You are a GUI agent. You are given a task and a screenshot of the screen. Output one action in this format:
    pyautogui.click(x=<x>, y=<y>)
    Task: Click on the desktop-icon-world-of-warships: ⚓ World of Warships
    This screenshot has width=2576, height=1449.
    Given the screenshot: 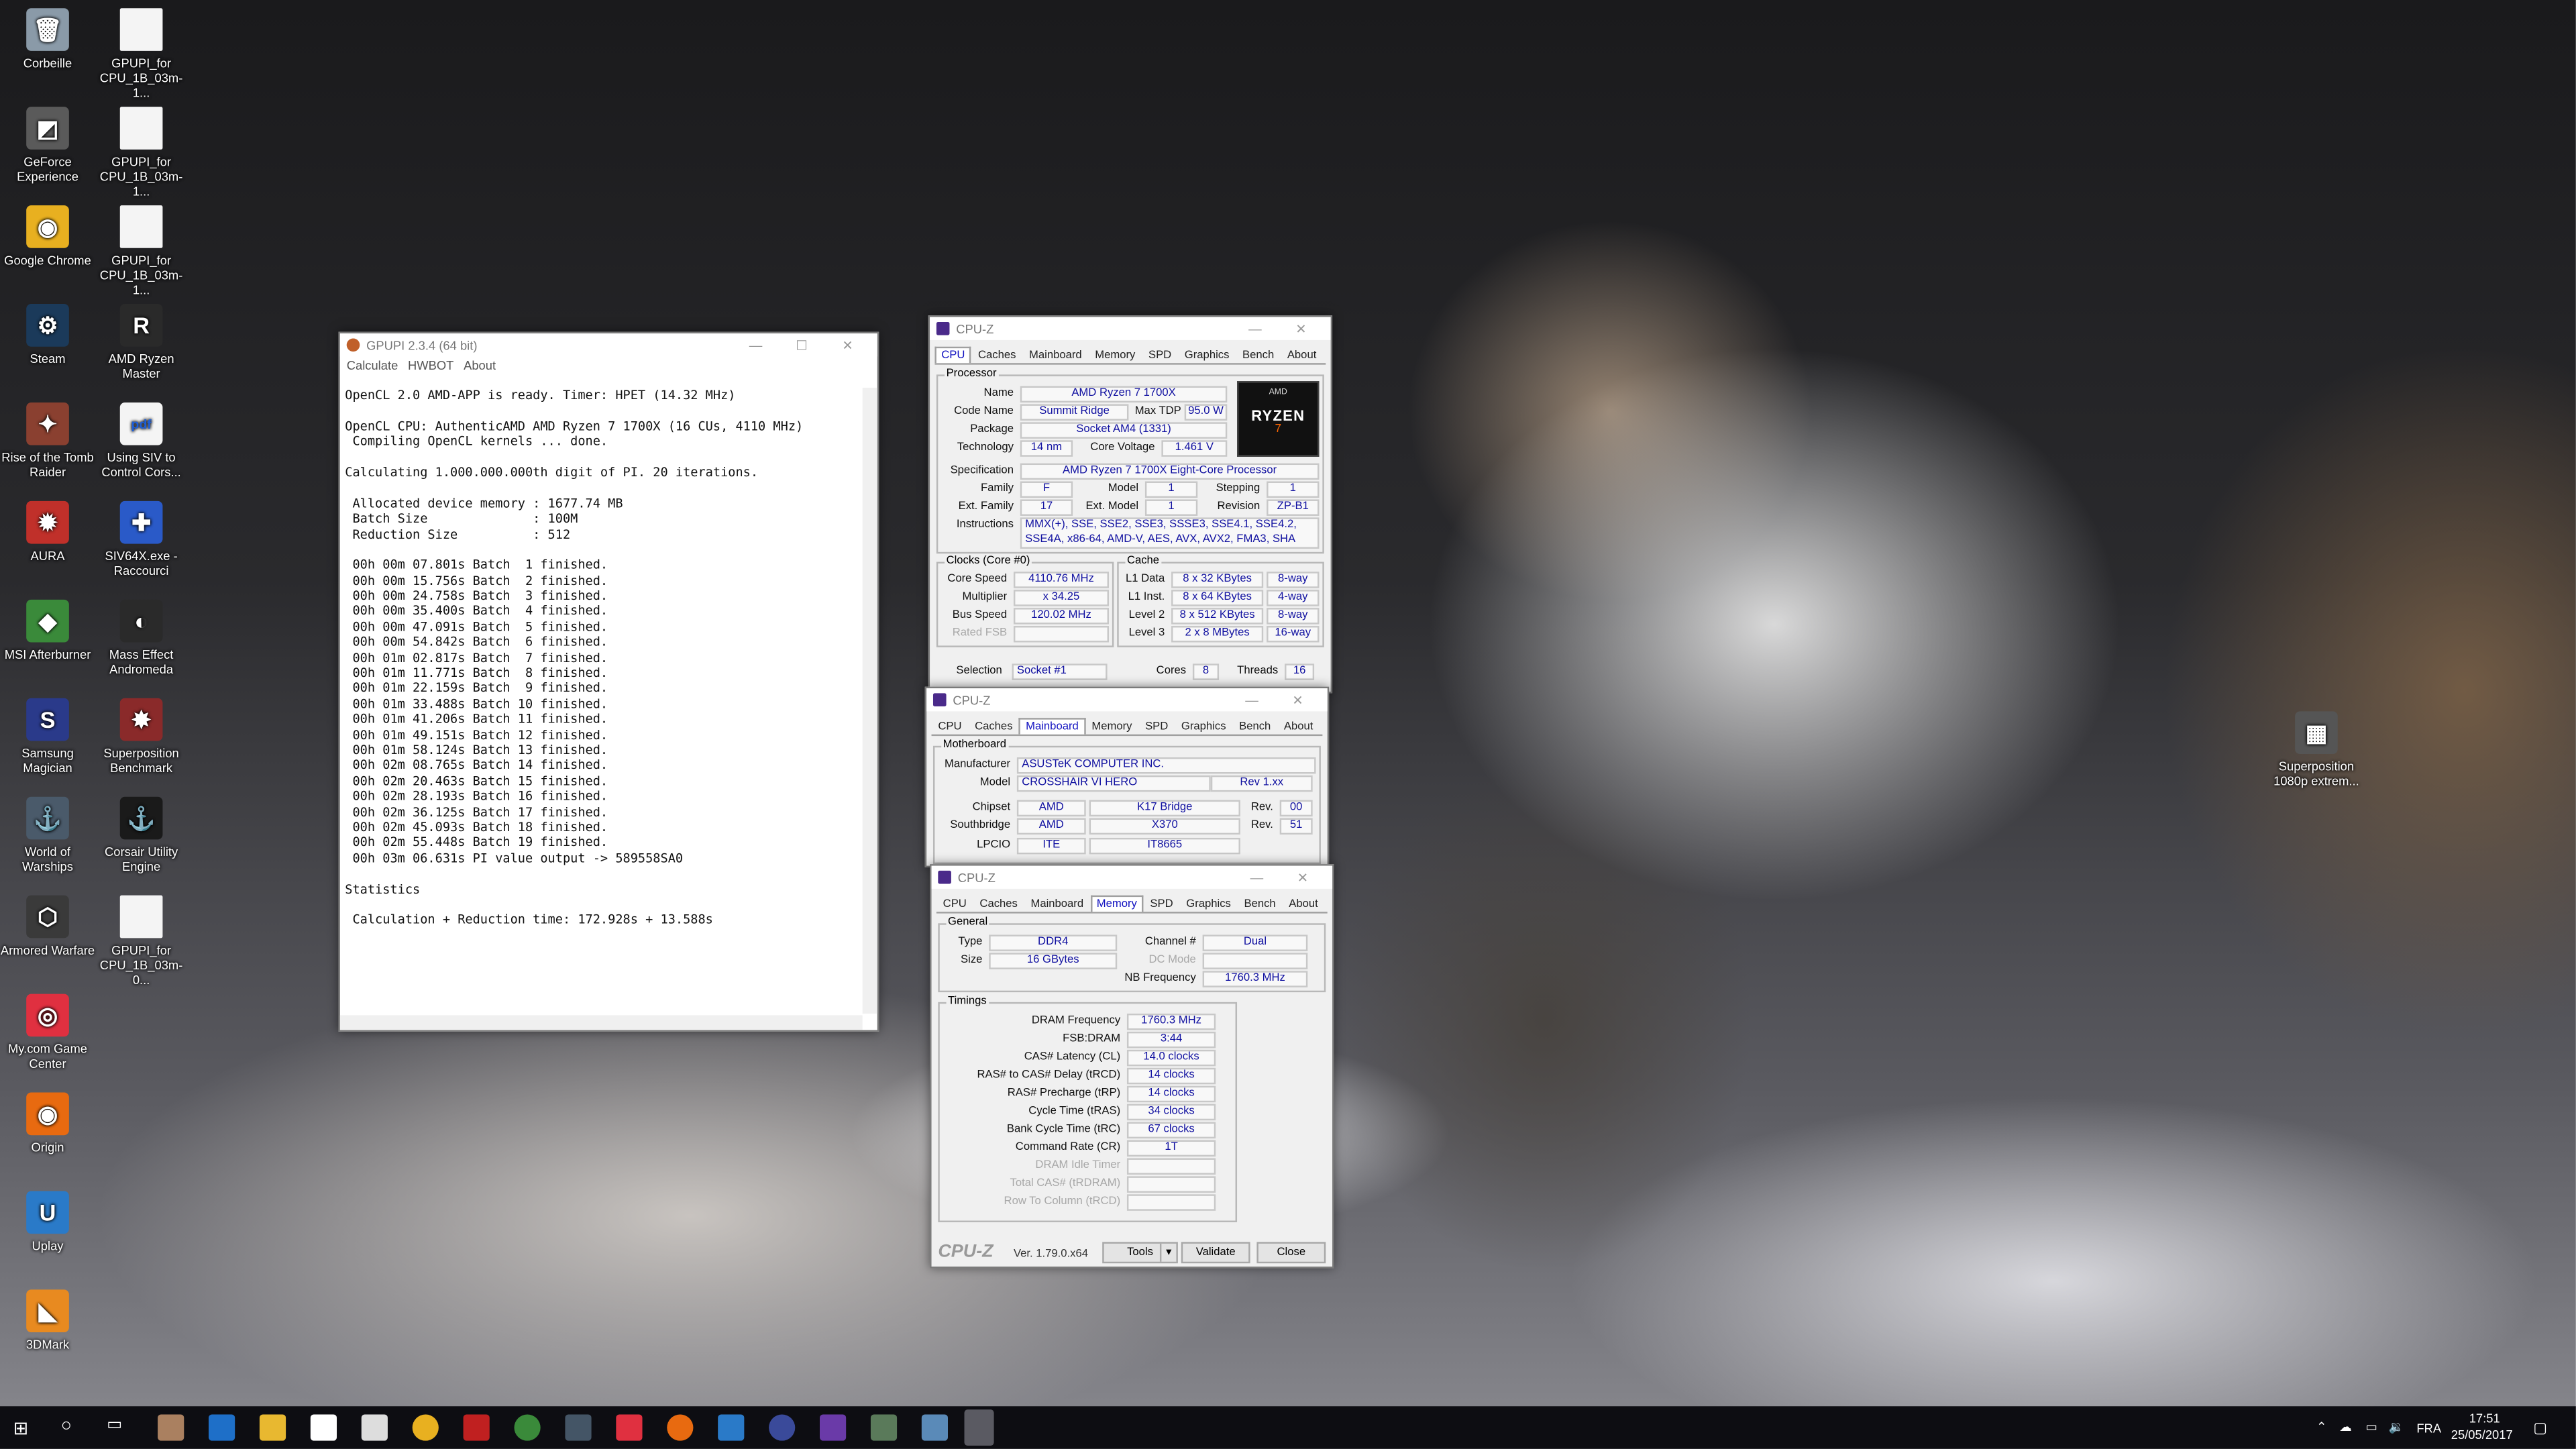 What is the action you would take?
    pyautogui.click(x=47, y=835)
    